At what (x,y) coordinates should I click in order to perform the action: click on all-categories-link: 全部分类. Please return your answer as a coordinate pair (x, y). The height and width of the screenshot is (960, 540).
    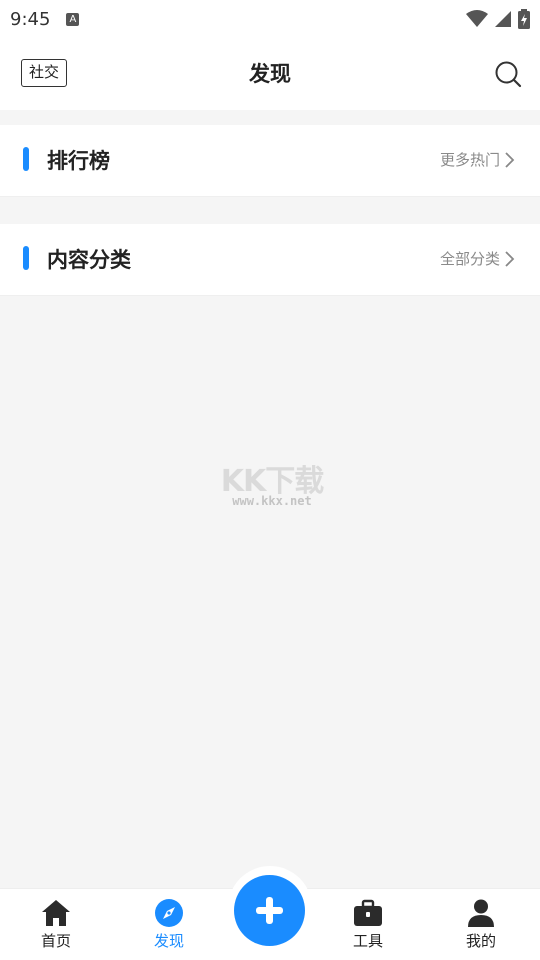
    Looking at the image, I should click on (478, 258).